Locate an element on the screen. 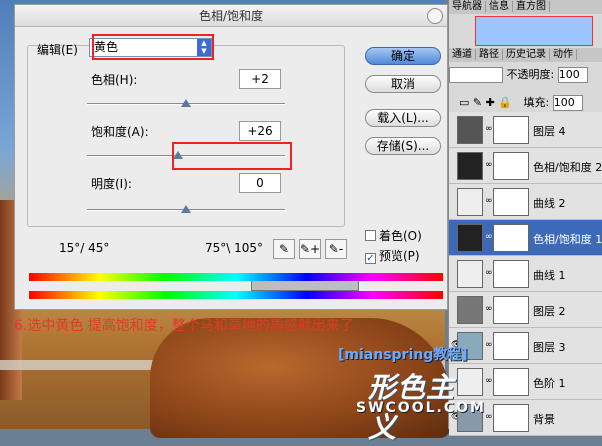  eyedropper-plus-icon: ✎+ is located at coordinates (310, 249).